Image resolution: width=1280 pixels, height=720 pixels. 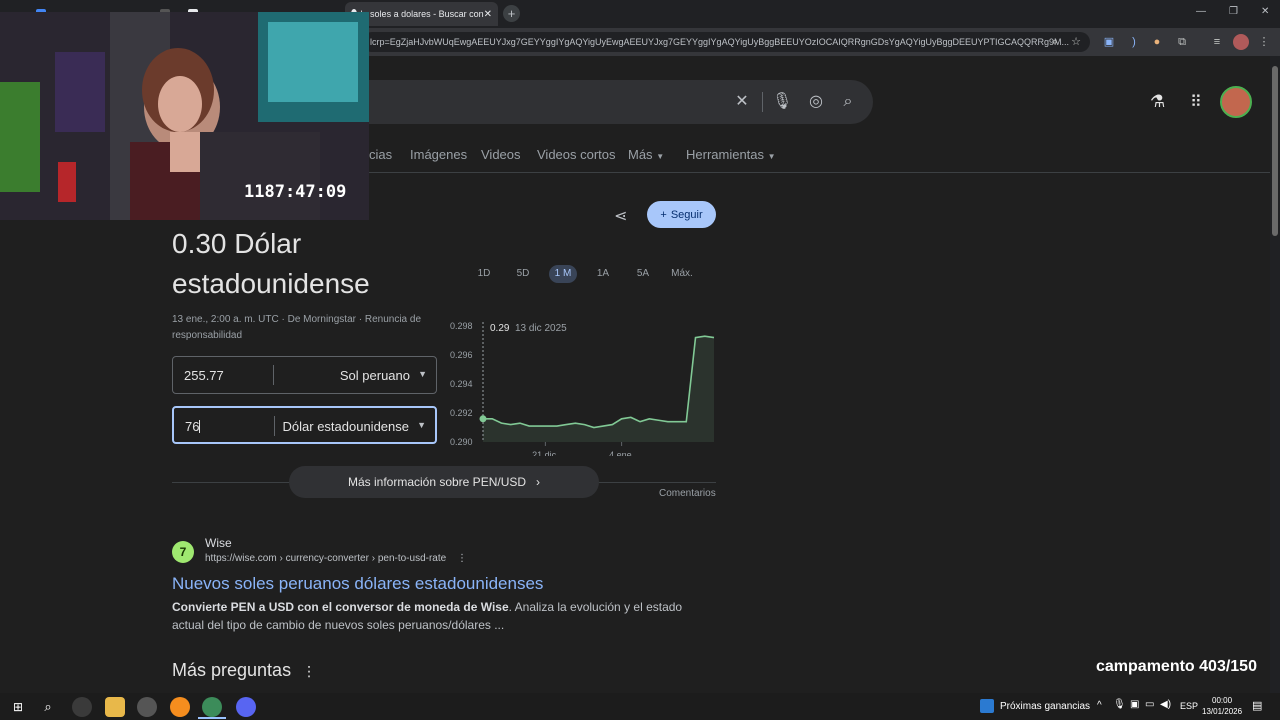 I want to click on restore-button: ❐, so click(x=1233, y=11).